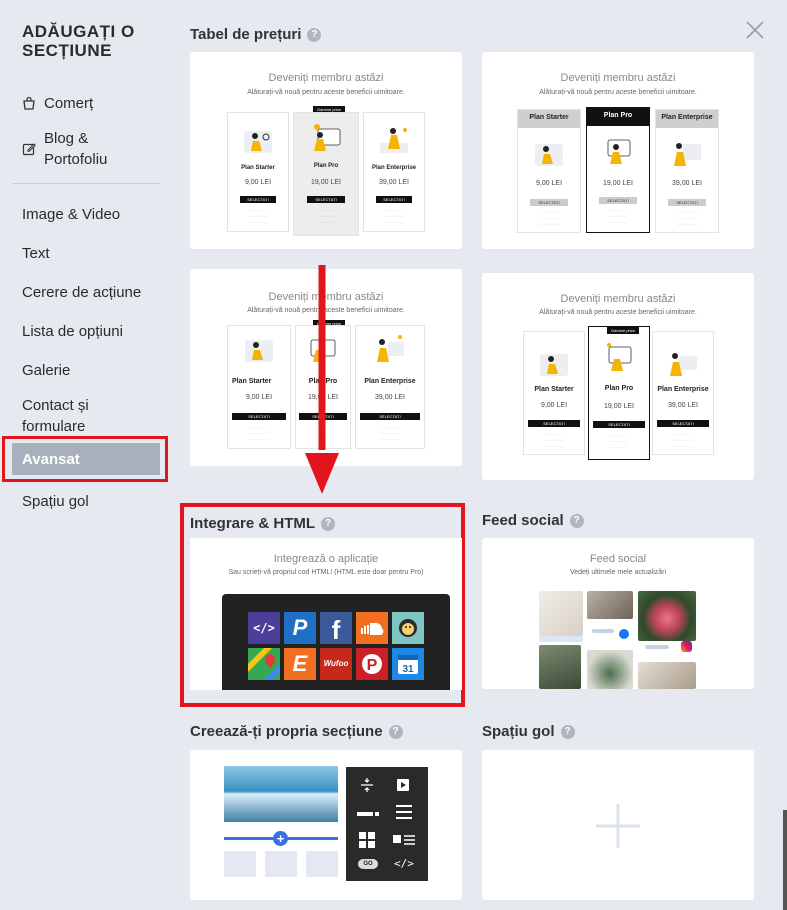 The width and height of the screenshot is (787, 910). Describe the element at coordinates (326, 559) in the screenshot. I see `card-title: Integrează o aplicație` at that location.